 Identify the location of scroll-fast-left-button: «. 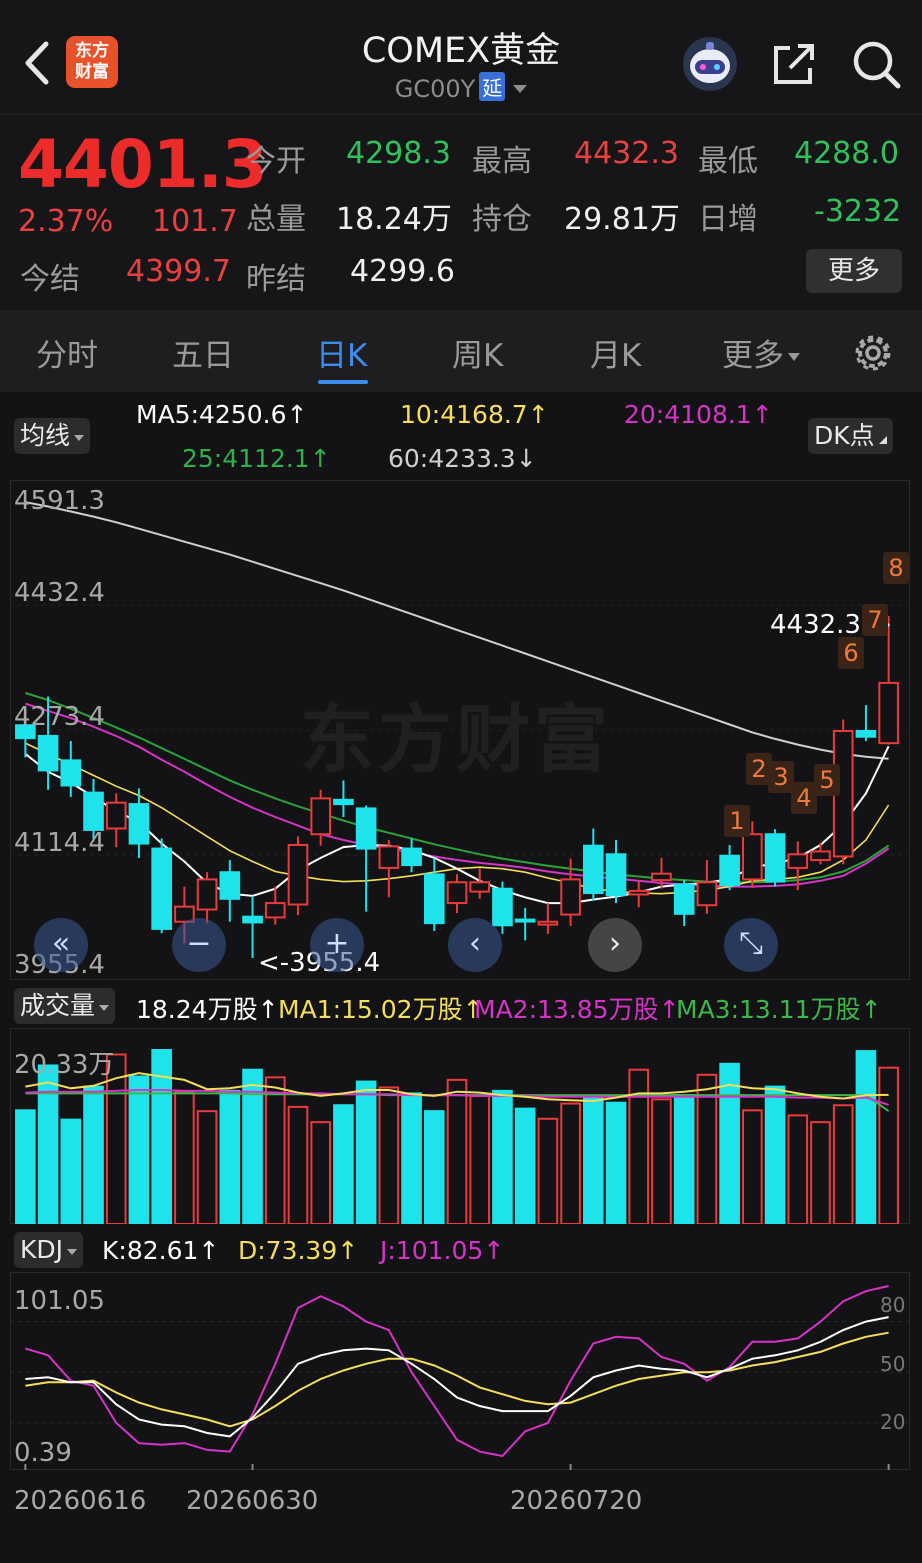
(61, 945).